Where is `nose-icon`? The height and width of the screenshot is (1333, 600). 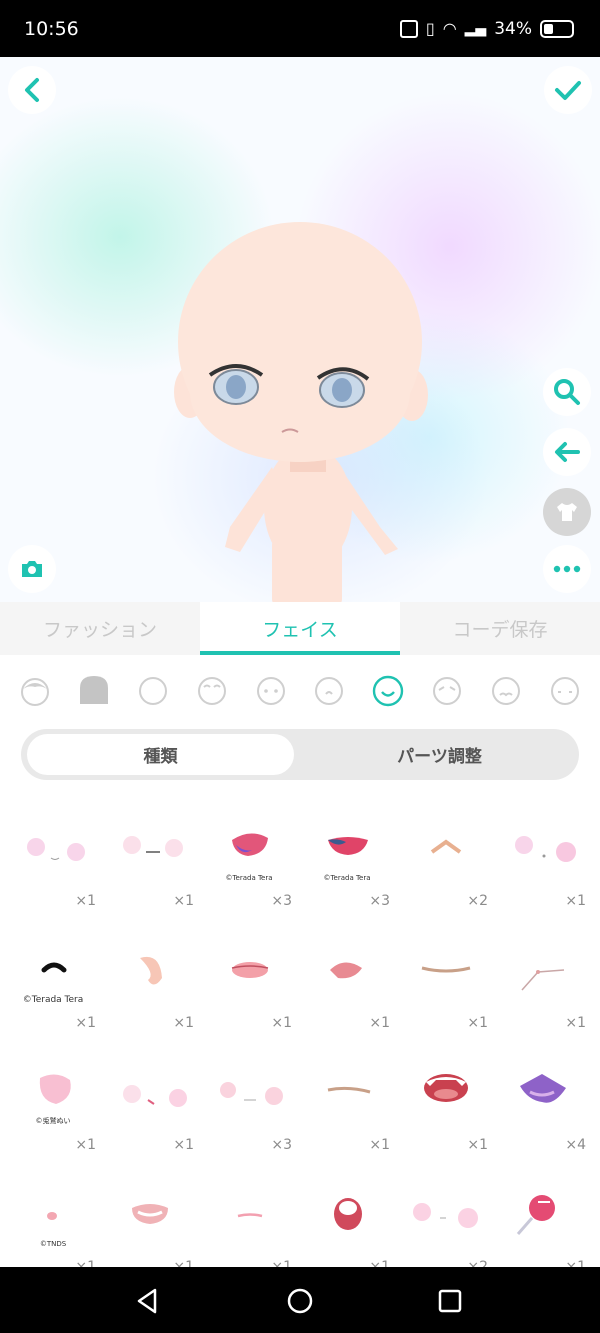
nose-icon is located at coordinates (329, 691).